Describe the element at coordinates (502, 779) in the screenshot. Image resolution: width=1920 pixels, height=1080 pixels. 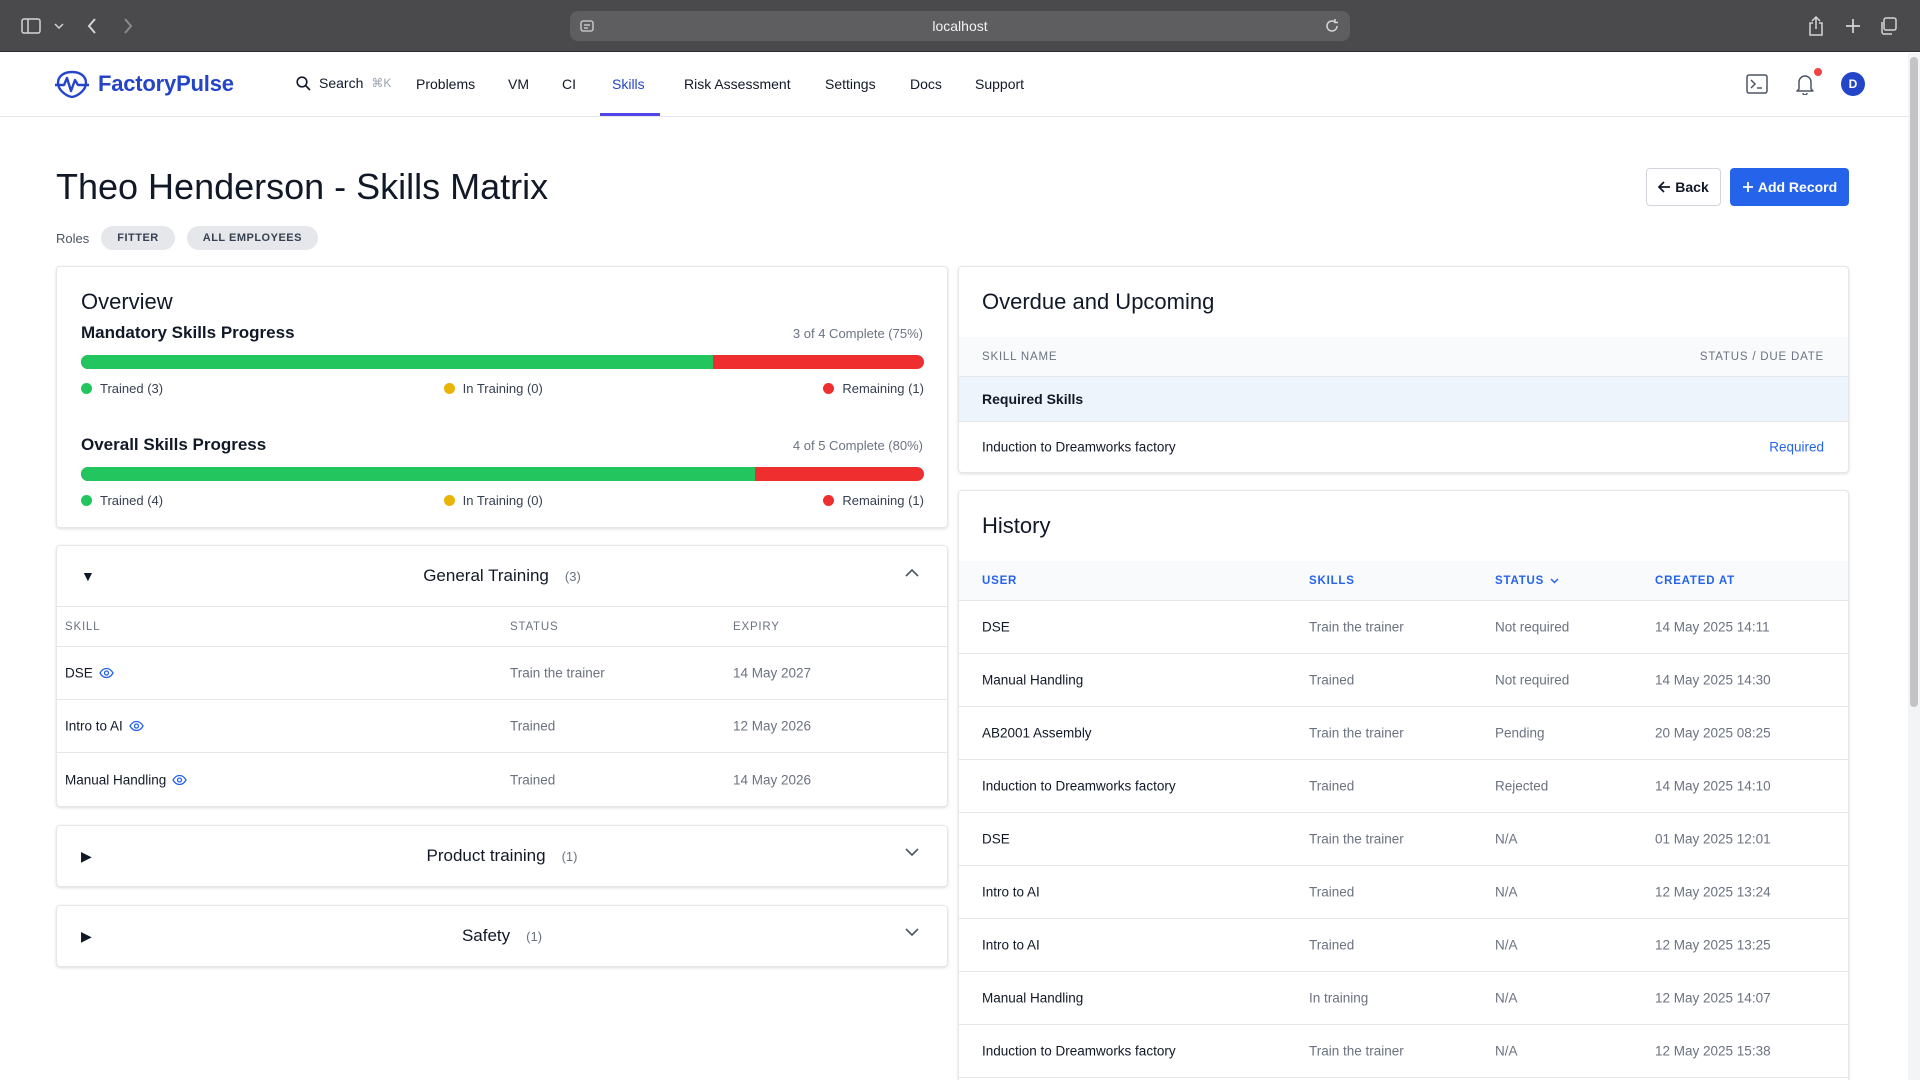
I see `table-row: Manual Handling Trained 14 May 2026` at that location.